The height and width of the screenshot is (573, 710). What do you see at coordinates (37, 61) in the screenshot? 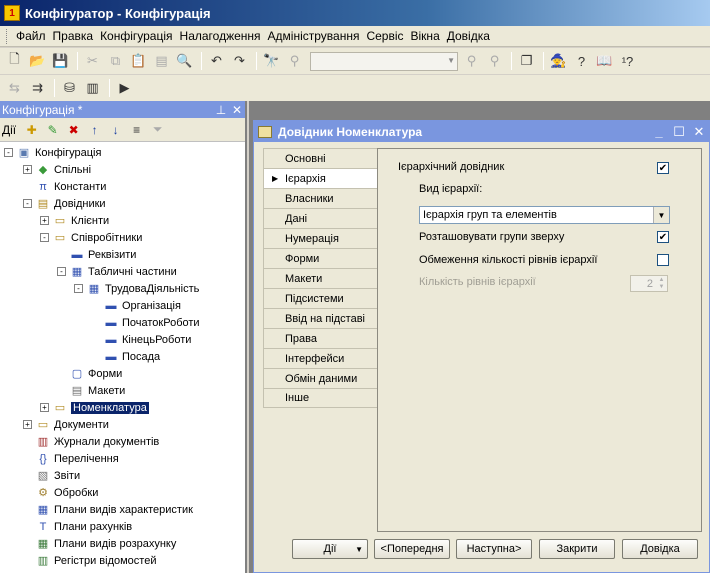
I see `open-file-icon: 📂` at bounding box center [37, 61].